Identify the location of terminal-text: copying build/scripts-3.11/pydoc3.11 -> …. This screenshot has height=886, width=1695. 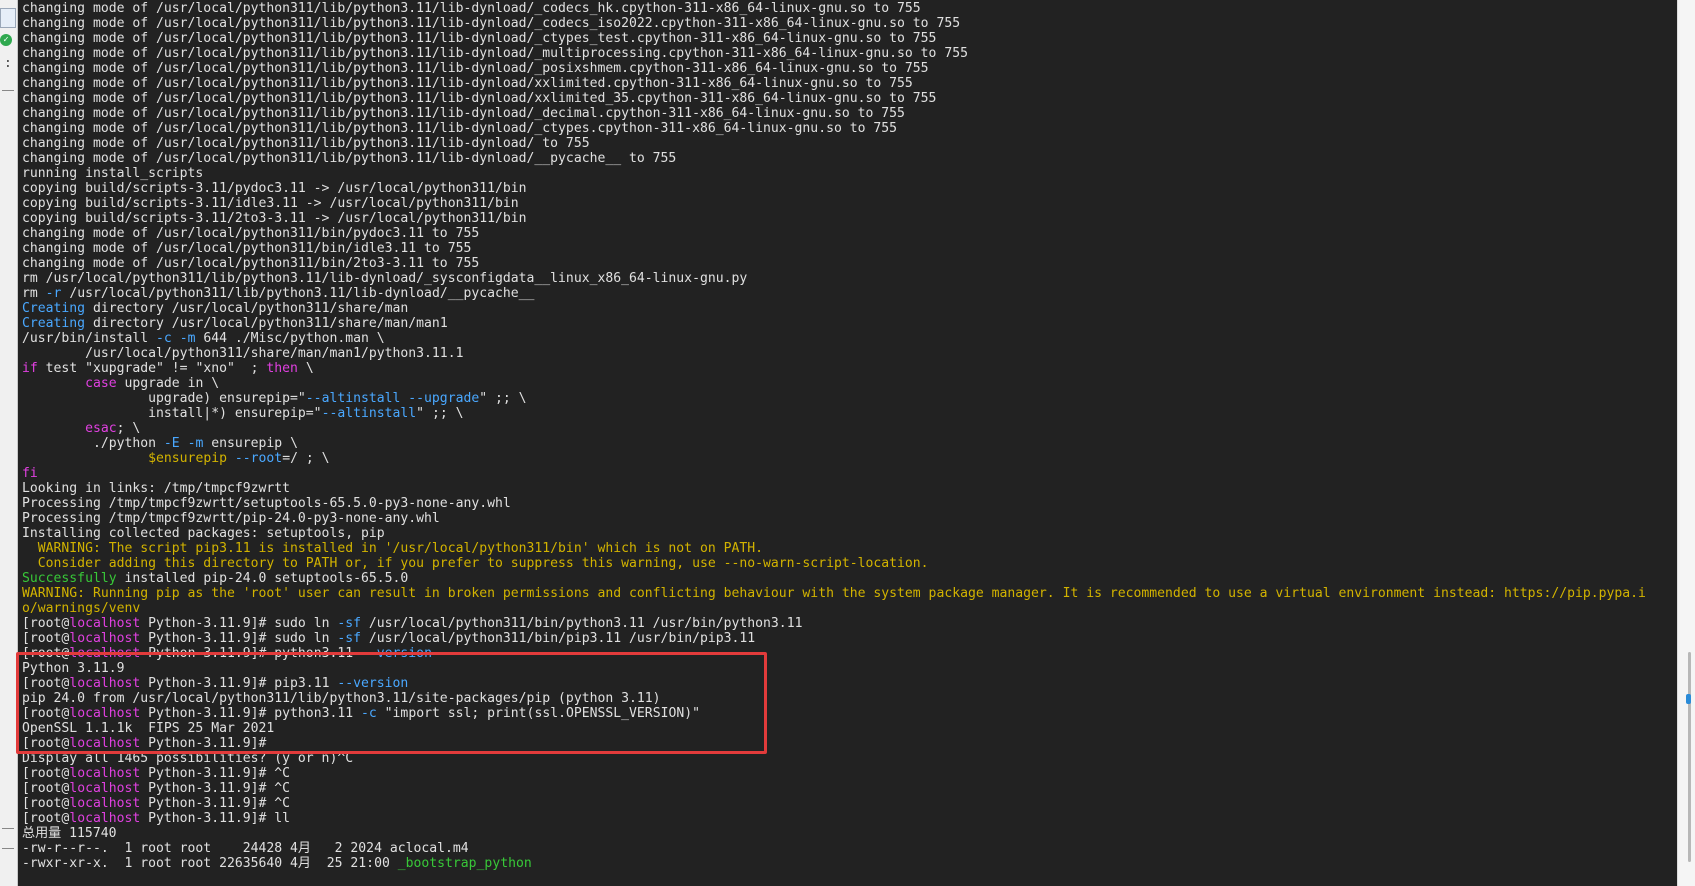
(274, 188).